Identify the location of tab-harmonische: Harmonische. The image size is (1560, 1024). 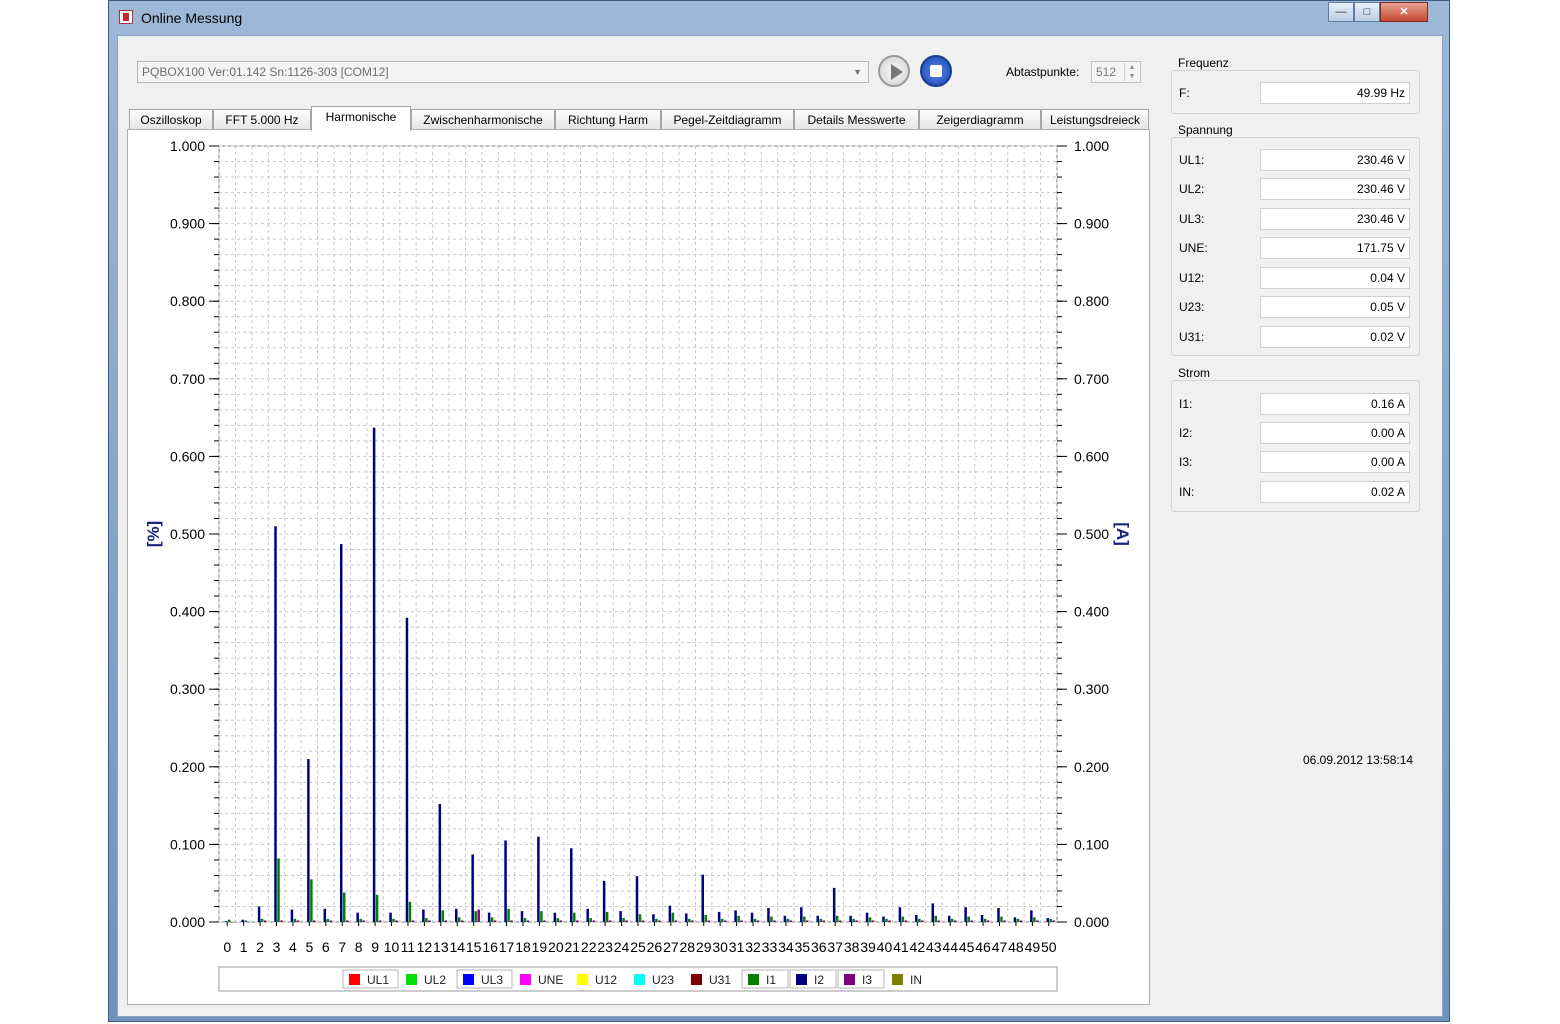
(361, 118).